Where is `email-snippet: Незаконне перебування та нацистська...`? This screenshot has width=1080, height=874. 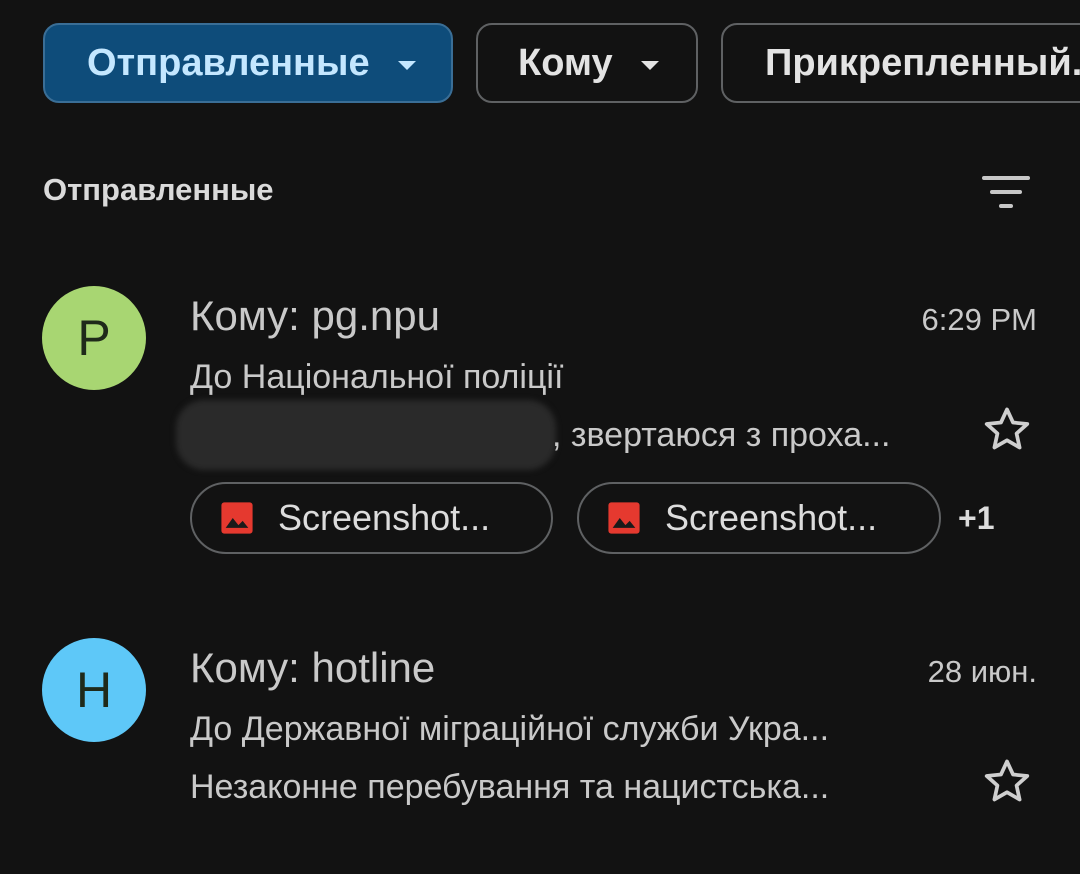 email-snippet: Незаконне перебування та нацистська... is located at coordinates (510, 787).